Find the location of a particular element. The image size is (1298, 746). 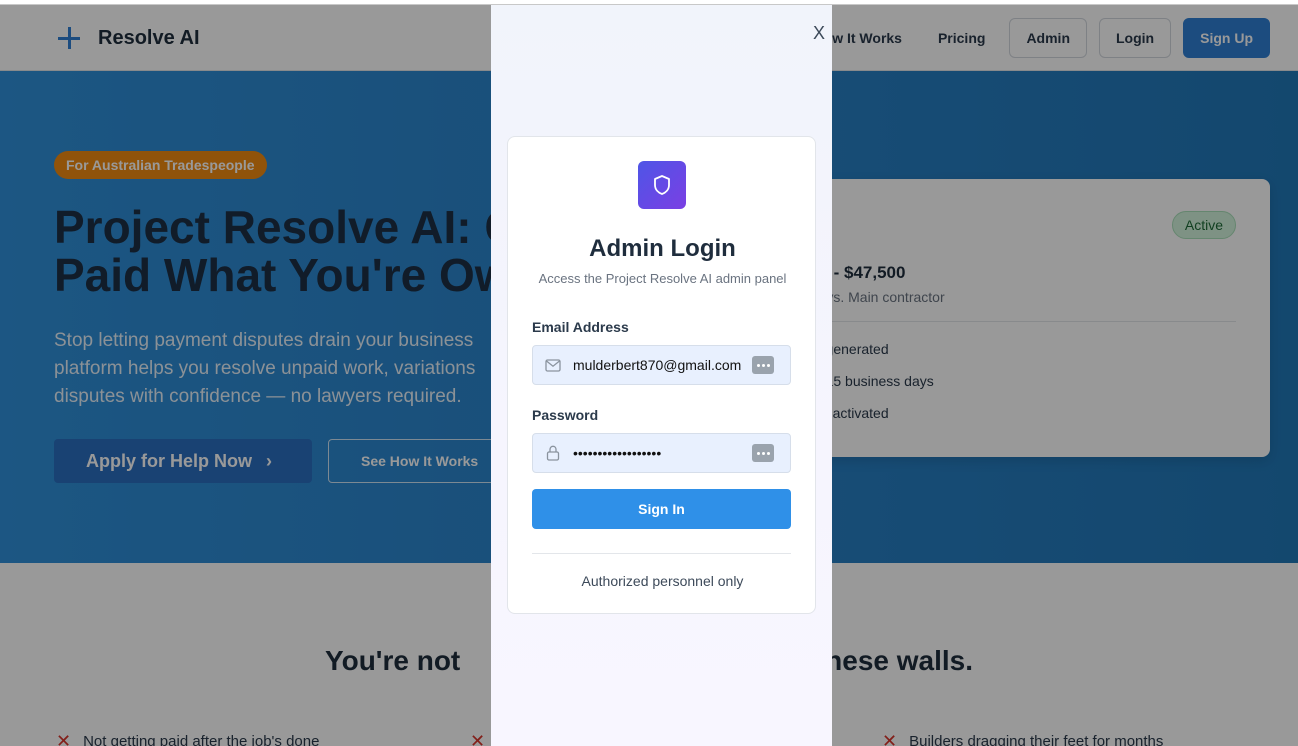

email-label: Email Address is located at coordinates (580, 327).